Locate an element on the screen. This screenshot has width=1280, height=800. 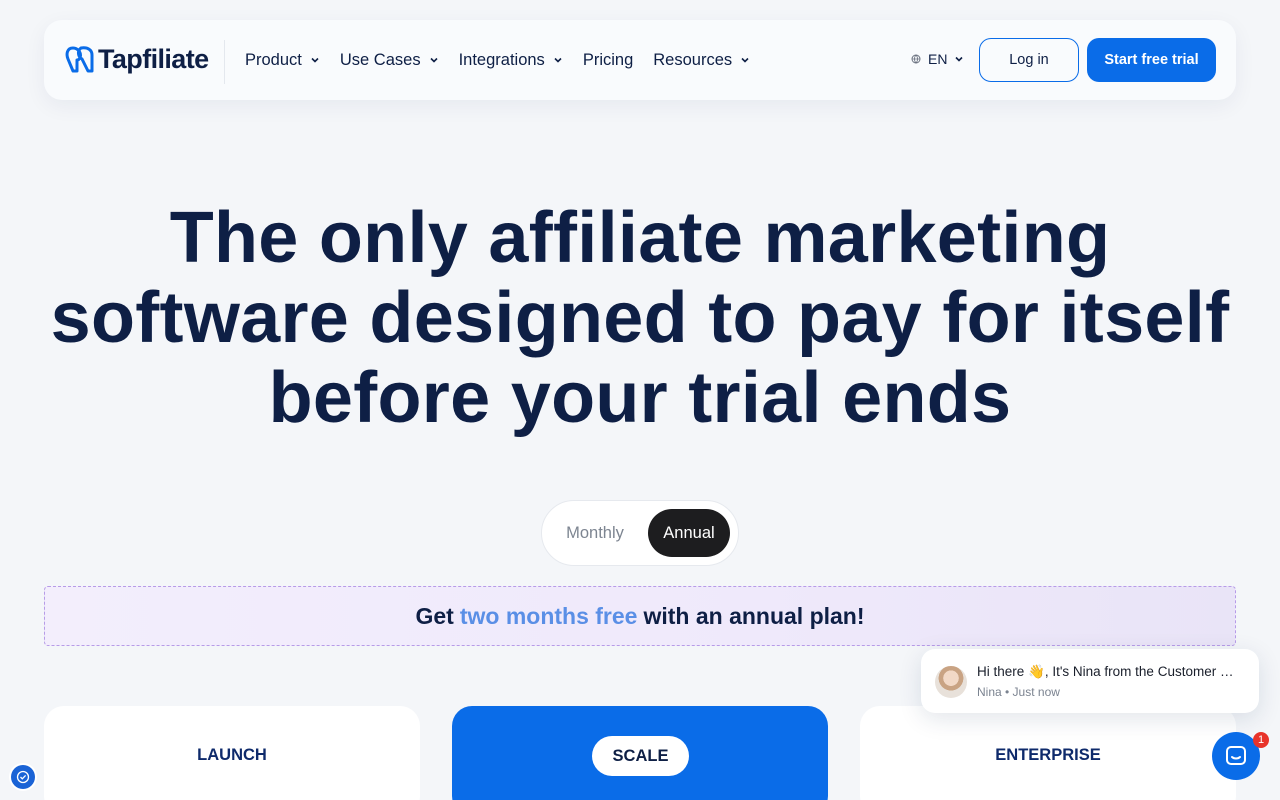
billing-period-toggle: Monthly Annual is located at coordinates (640, 533).